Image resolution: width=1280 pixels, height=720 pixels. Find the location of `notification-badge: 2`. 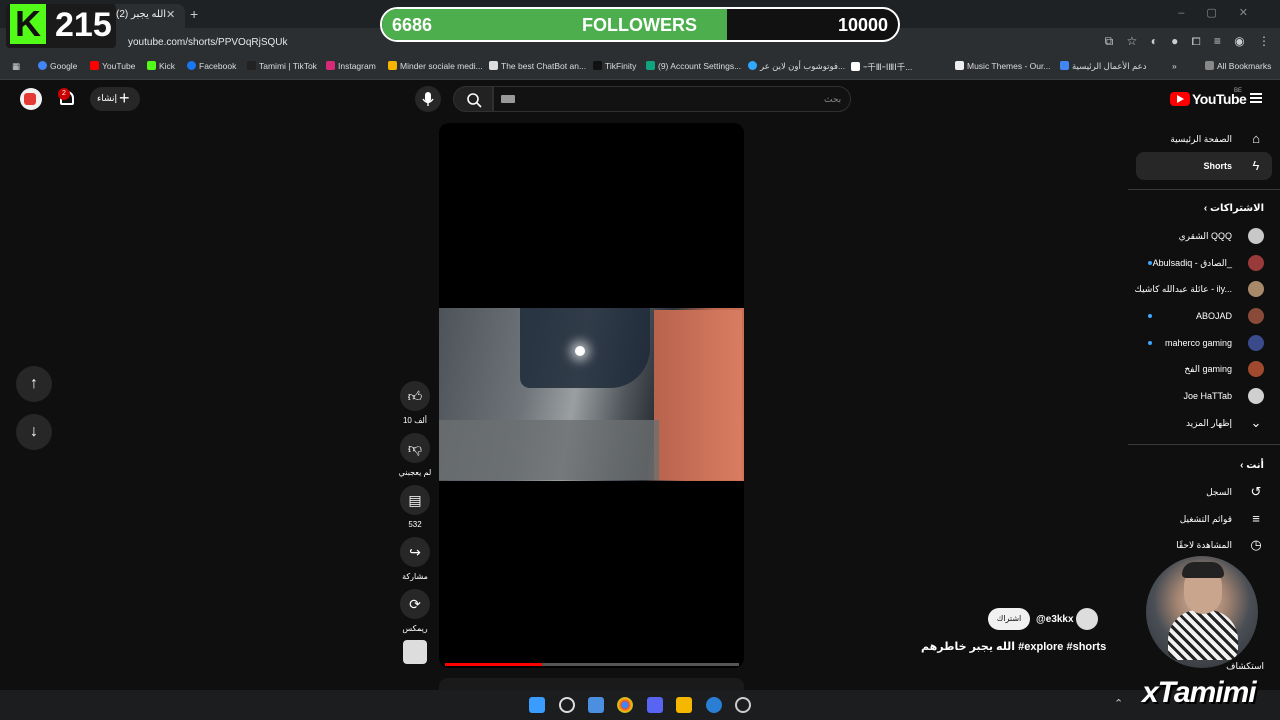

notification-badge: 2 is located at coordinates (64, 94).